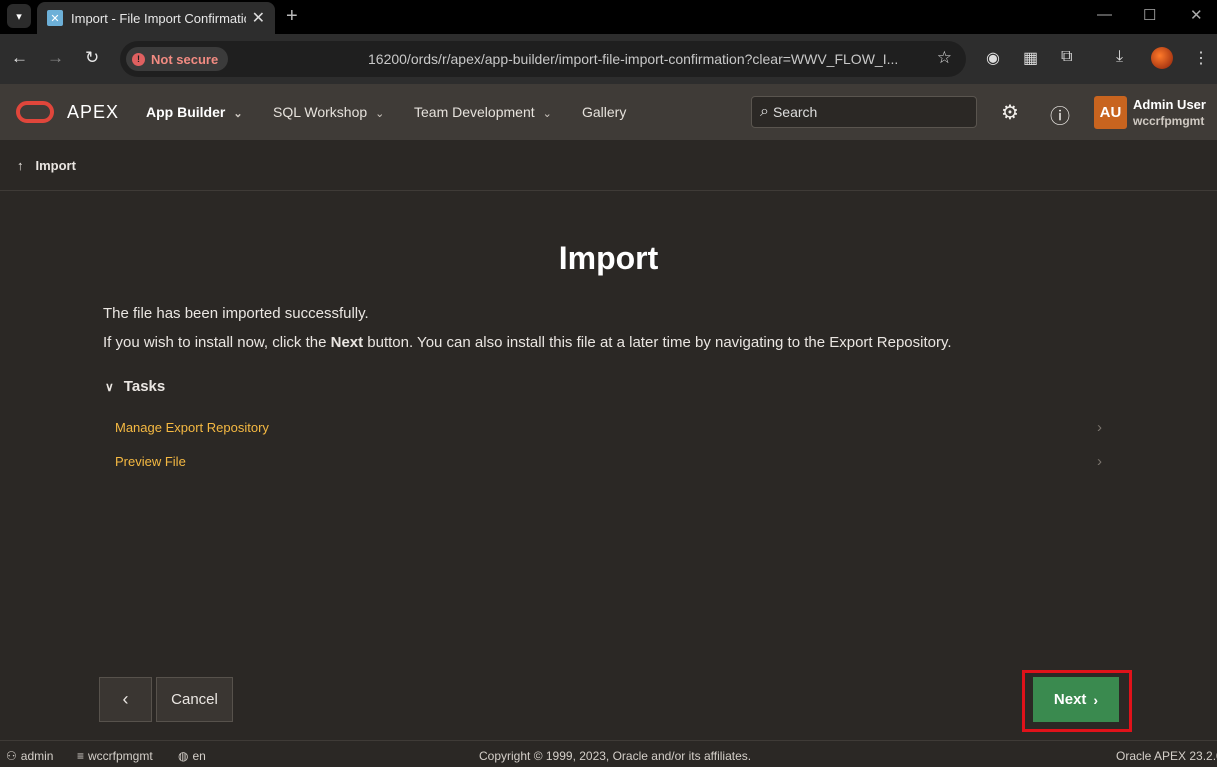 This screenshot has height=767, width=1217. What do you see at coordinates (192, 427) in the screenshot?
I see `task-label: Manage Export Repository` at bounding box center [192, 427].